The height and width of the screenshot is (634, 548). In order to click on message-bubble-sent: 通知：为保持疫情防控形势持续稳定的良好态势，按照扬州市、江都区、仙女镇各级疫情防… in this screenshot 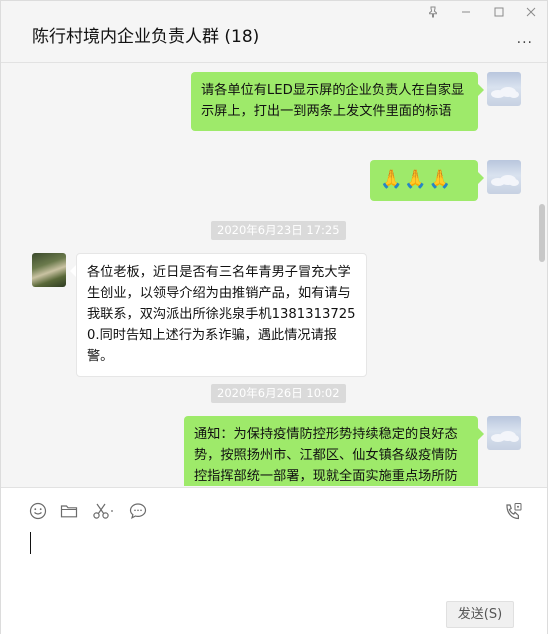, I will do `click(331, 451)`.